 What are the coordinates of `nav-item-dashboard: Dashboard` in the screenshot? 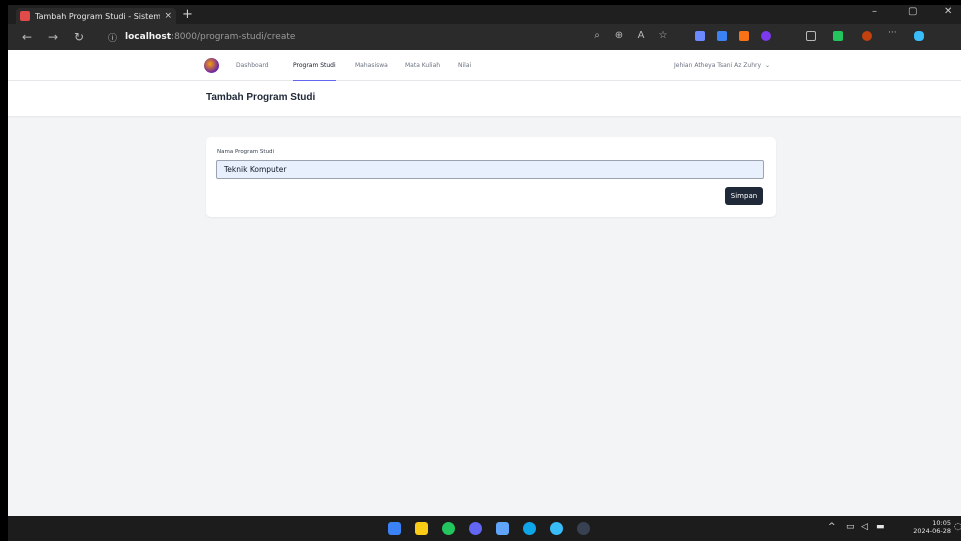 It's located at (252, 65).